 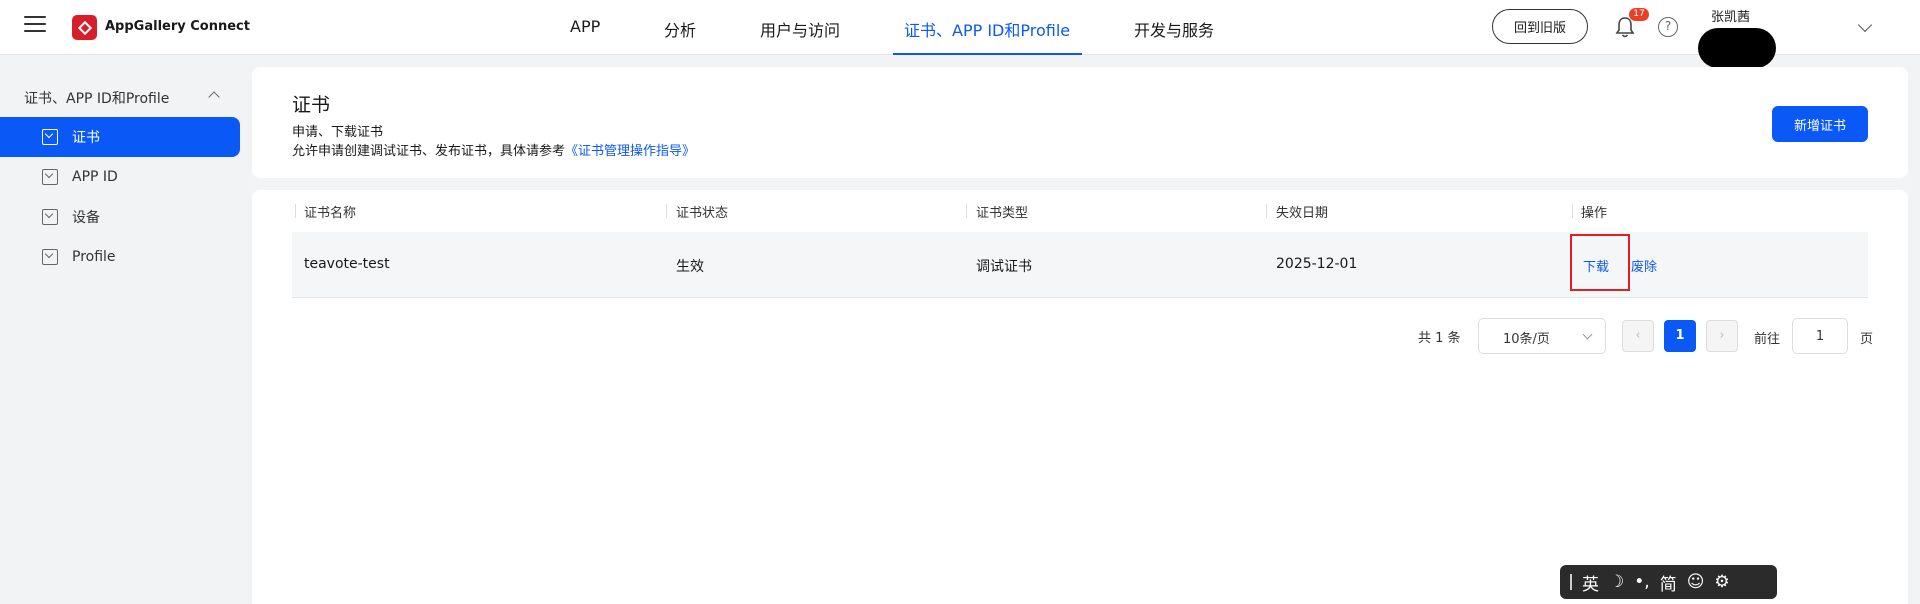 I want to click on column-header-name: 证书名称, so click(x=330, y=213).